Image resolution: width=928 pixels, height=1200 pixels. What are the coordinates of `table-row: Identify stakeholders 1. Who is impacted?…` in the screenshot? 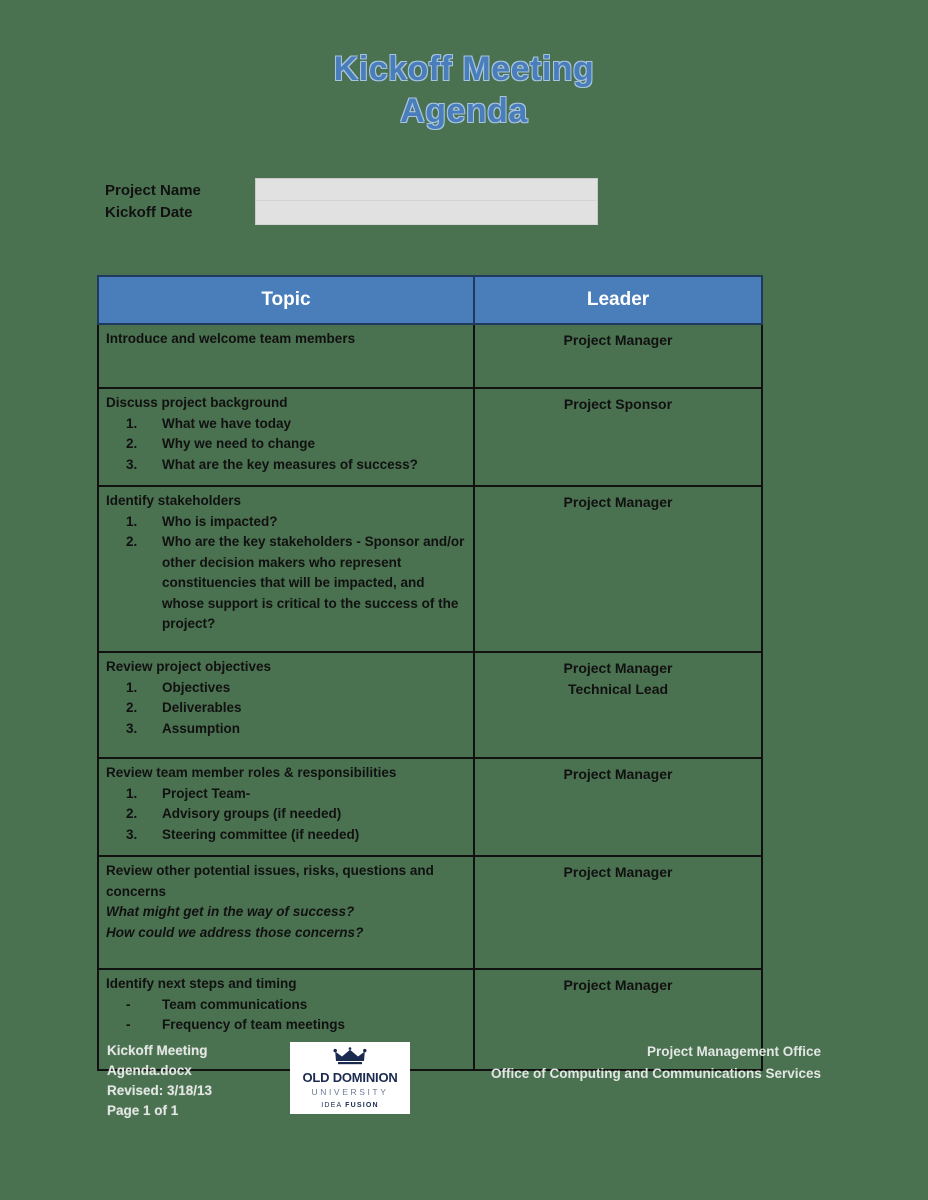 It's located at (430, 569).